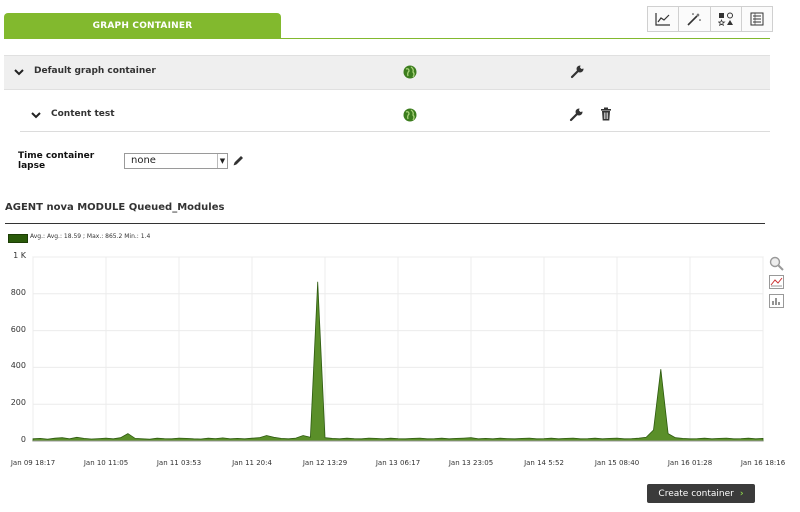 The height and width of the screenshot is (512, 800). What do you see at coordinates (776, 282) in the screenshot?
I see `graph-toggle-icon` at bounding box center [776, 282].